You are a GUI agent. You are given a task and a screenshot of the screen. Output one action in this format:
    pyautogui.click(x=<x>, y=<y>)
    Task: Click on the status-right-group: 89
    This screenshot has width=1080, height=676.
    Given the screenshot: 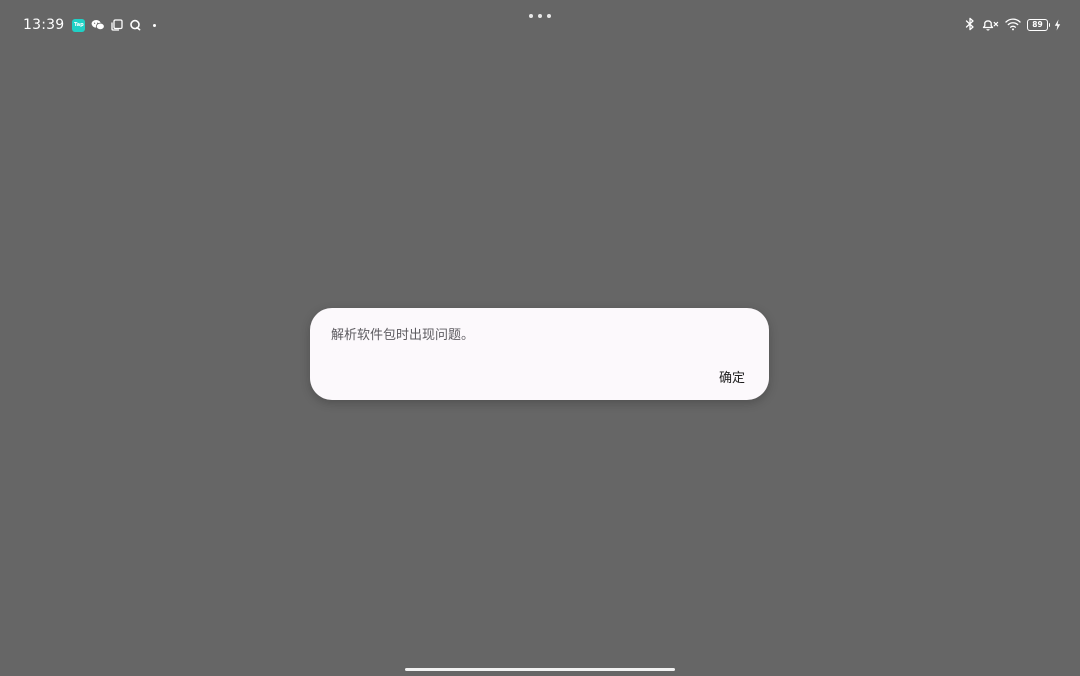 What is the action you would take?
    pyautogui.click(x=1013, y=25)
    